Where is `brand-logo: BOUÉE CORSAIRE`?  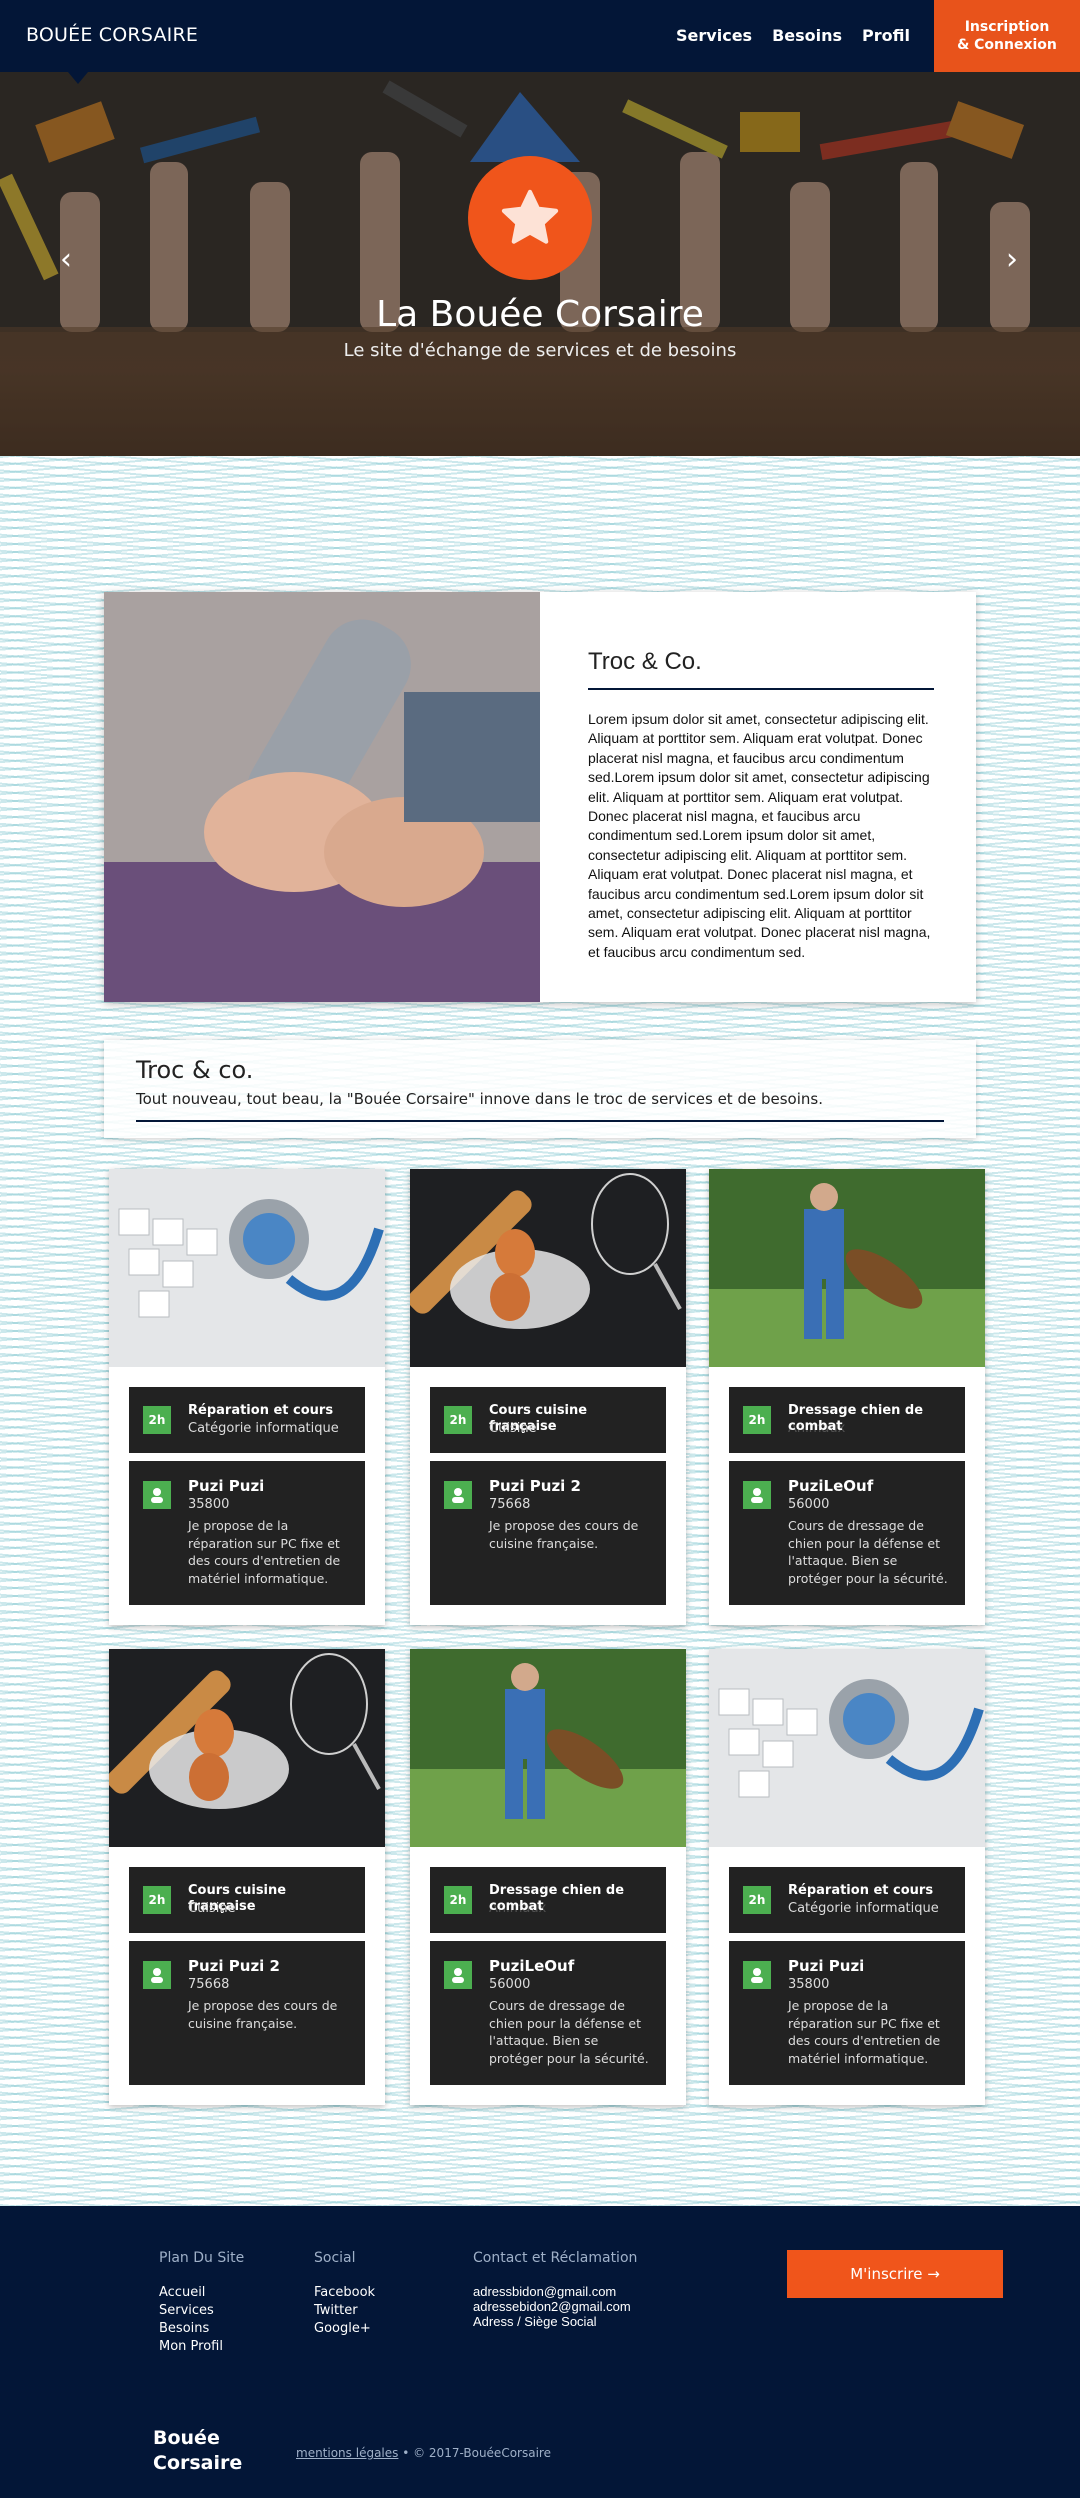 brand-logo: BOUÉE CORSAIRE is located at coordinates (112, 35).